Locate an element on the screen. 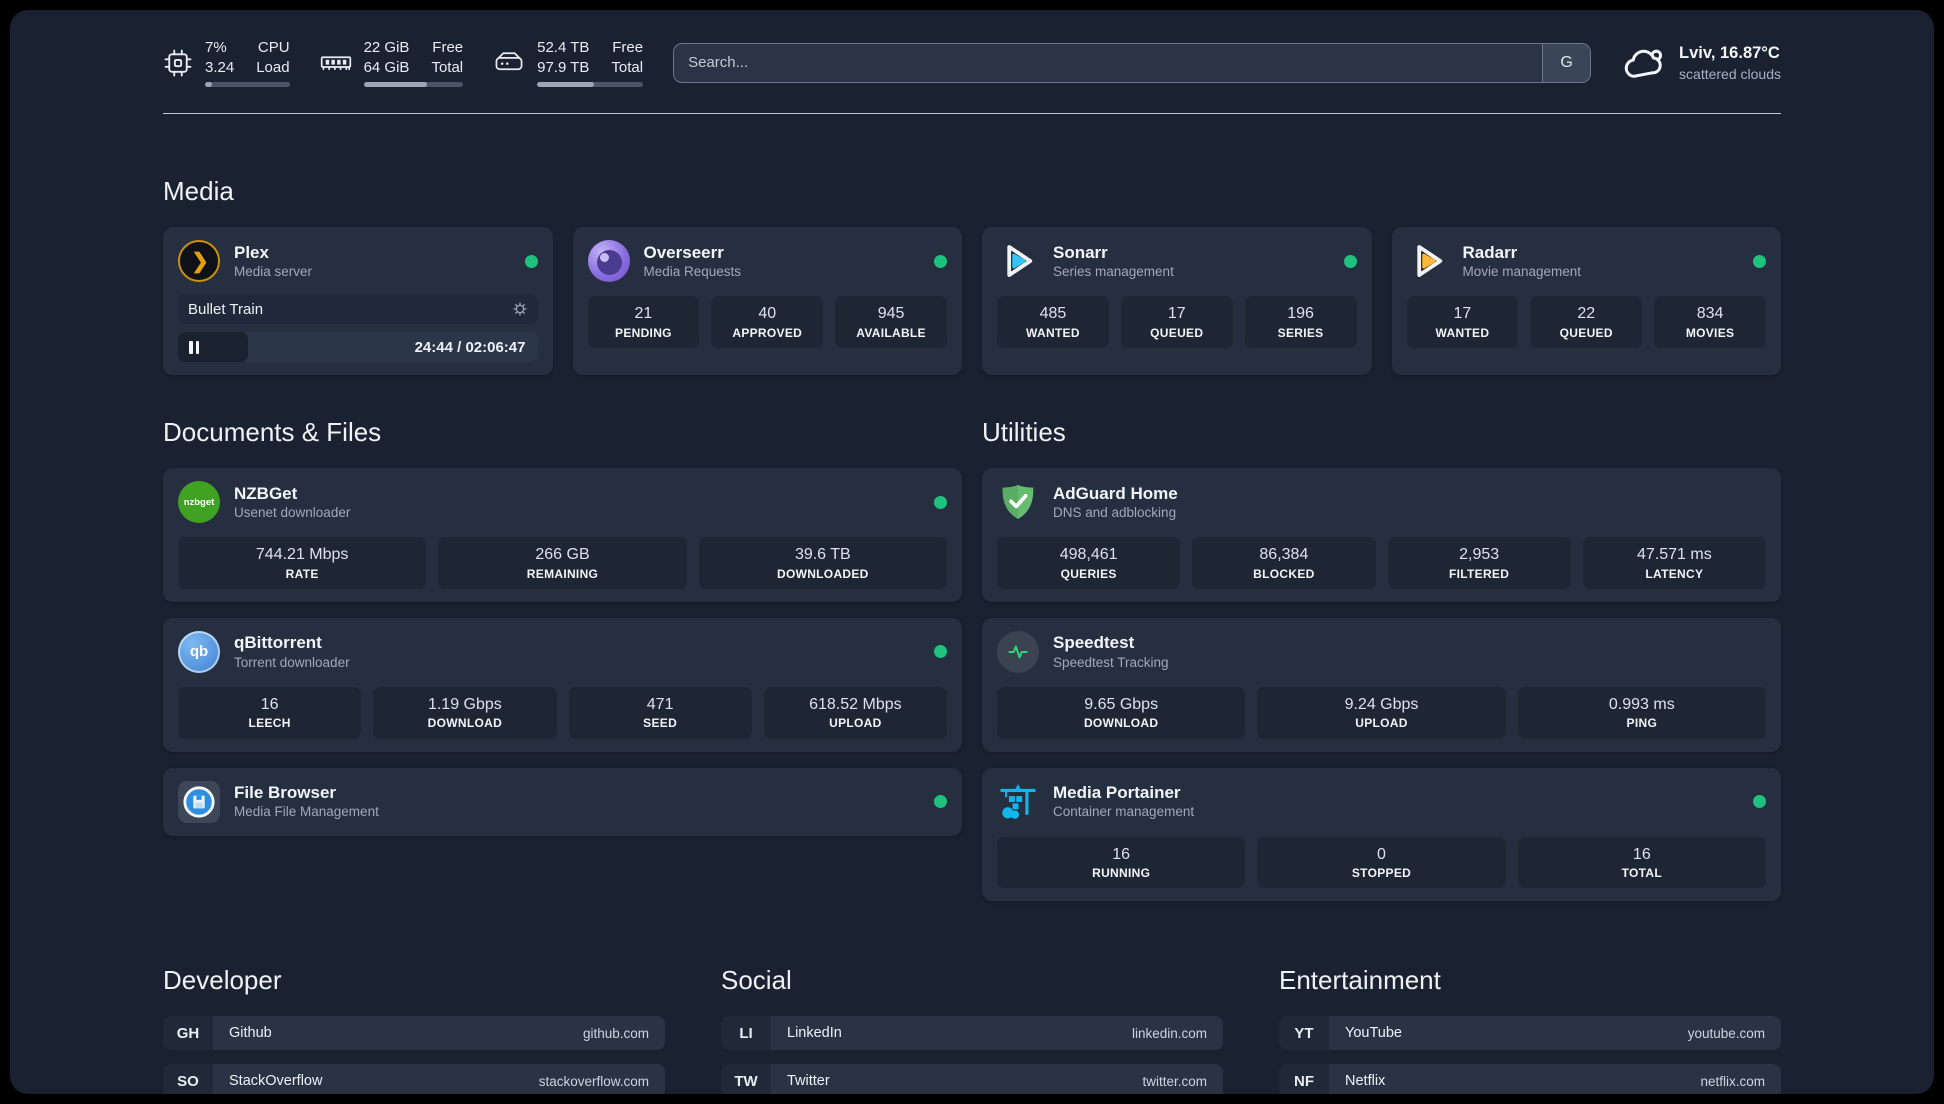  stat-tile: 1.19 Gbps DOWNLOAD is located at coordinates (465, 712).